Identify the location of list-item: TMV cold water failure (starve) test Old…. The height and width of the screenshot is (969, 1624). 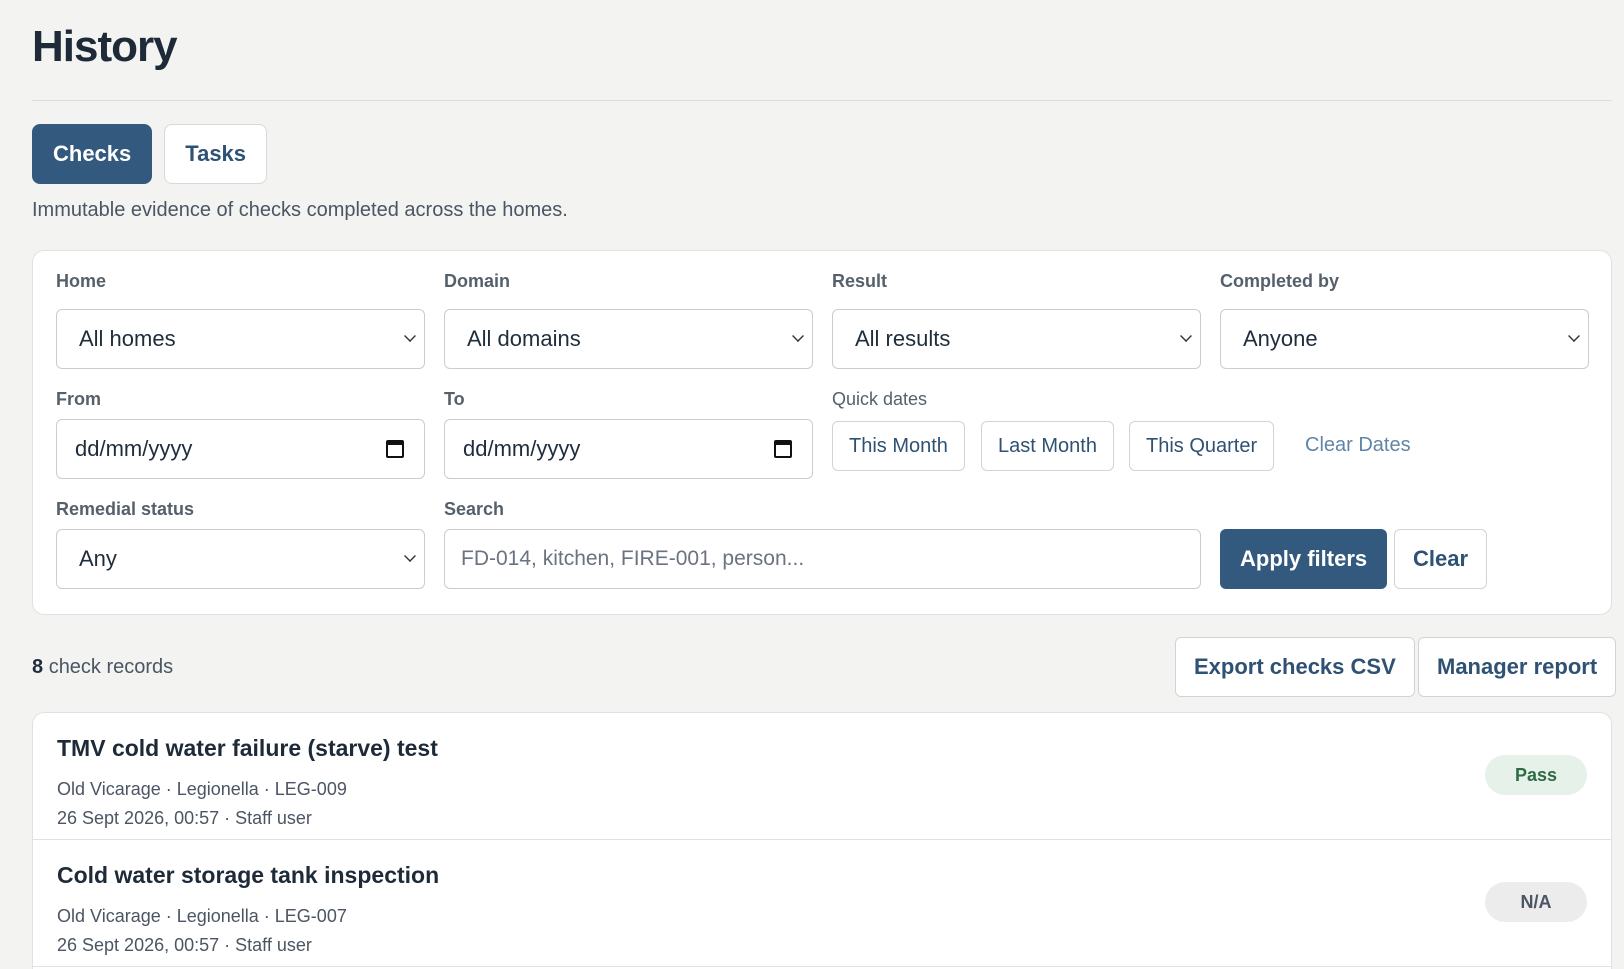
(822, 776).